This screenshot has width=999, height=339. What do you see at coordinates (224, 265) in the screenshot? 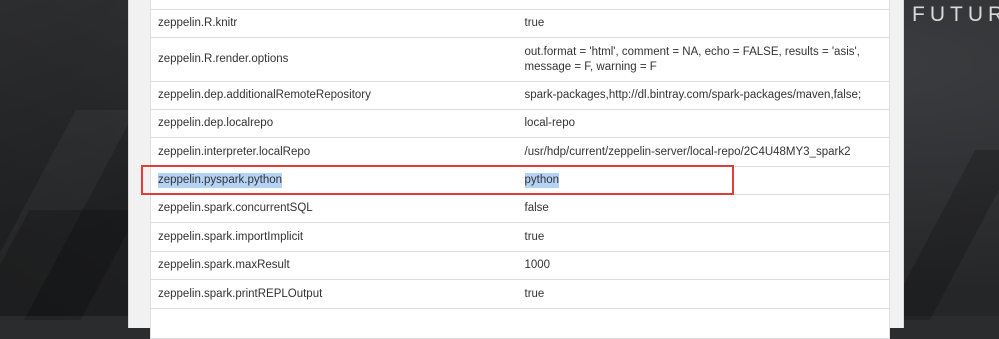
I see `property-name: zeppelin.spark.maxResult` at bounding box center [224, 265].